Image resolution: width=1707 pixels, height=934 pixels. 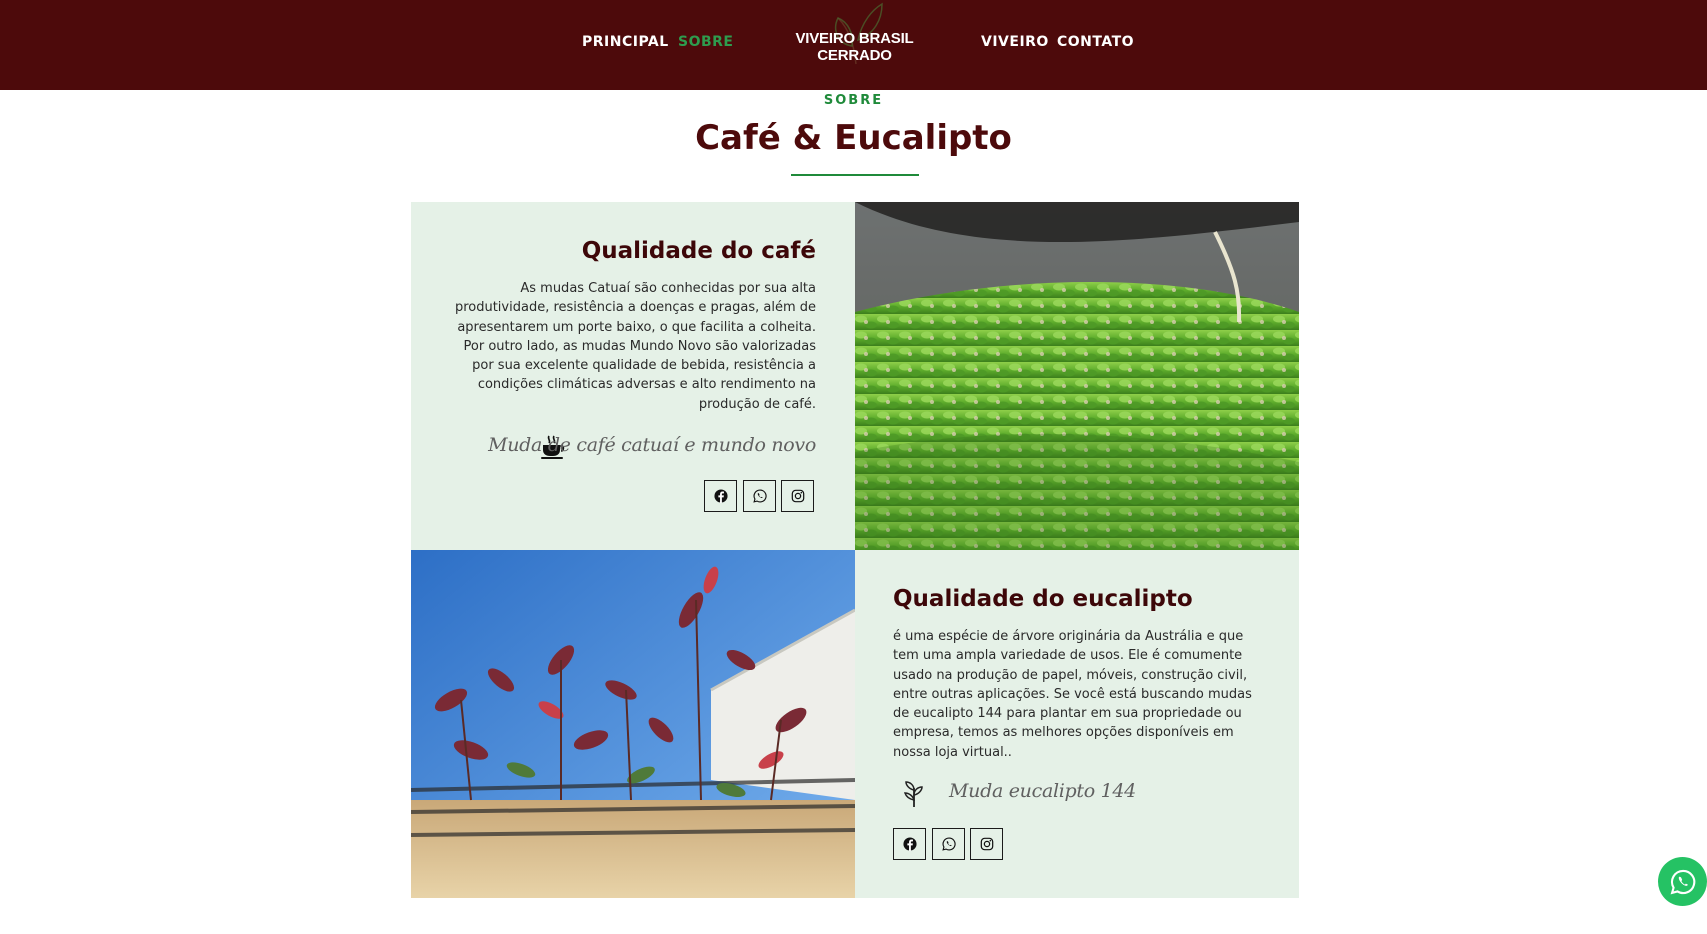 I want to click on nav-principal: PRINCIPAL, so click(x=625, y=42).